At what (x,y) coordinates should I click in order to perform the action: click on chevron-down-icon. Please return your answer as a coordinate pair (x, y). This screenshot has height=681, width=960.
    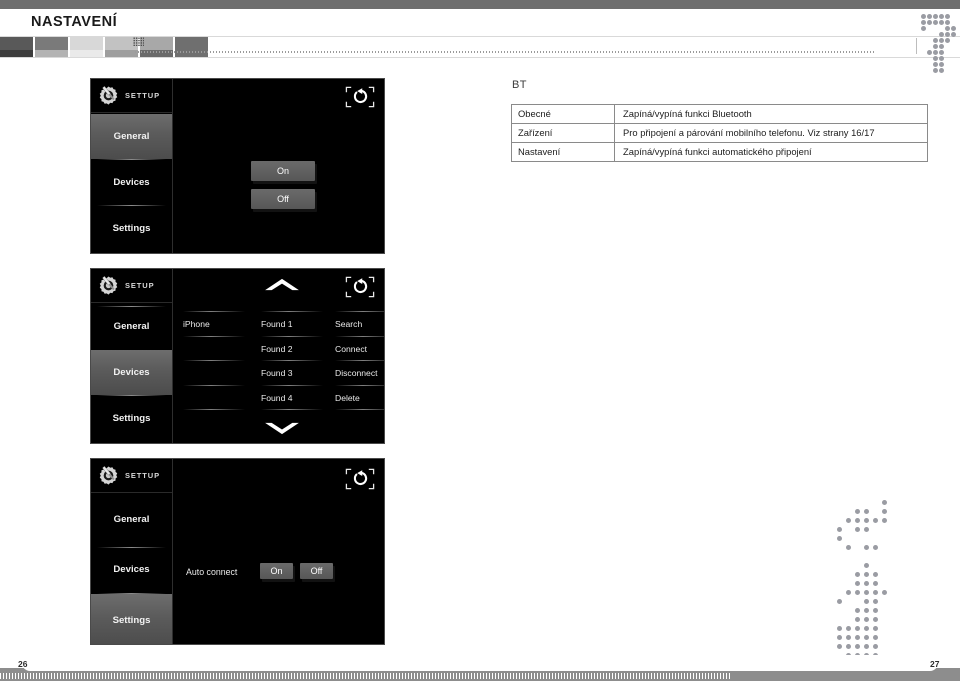
    Looking at the image, I should click on (282, 431).